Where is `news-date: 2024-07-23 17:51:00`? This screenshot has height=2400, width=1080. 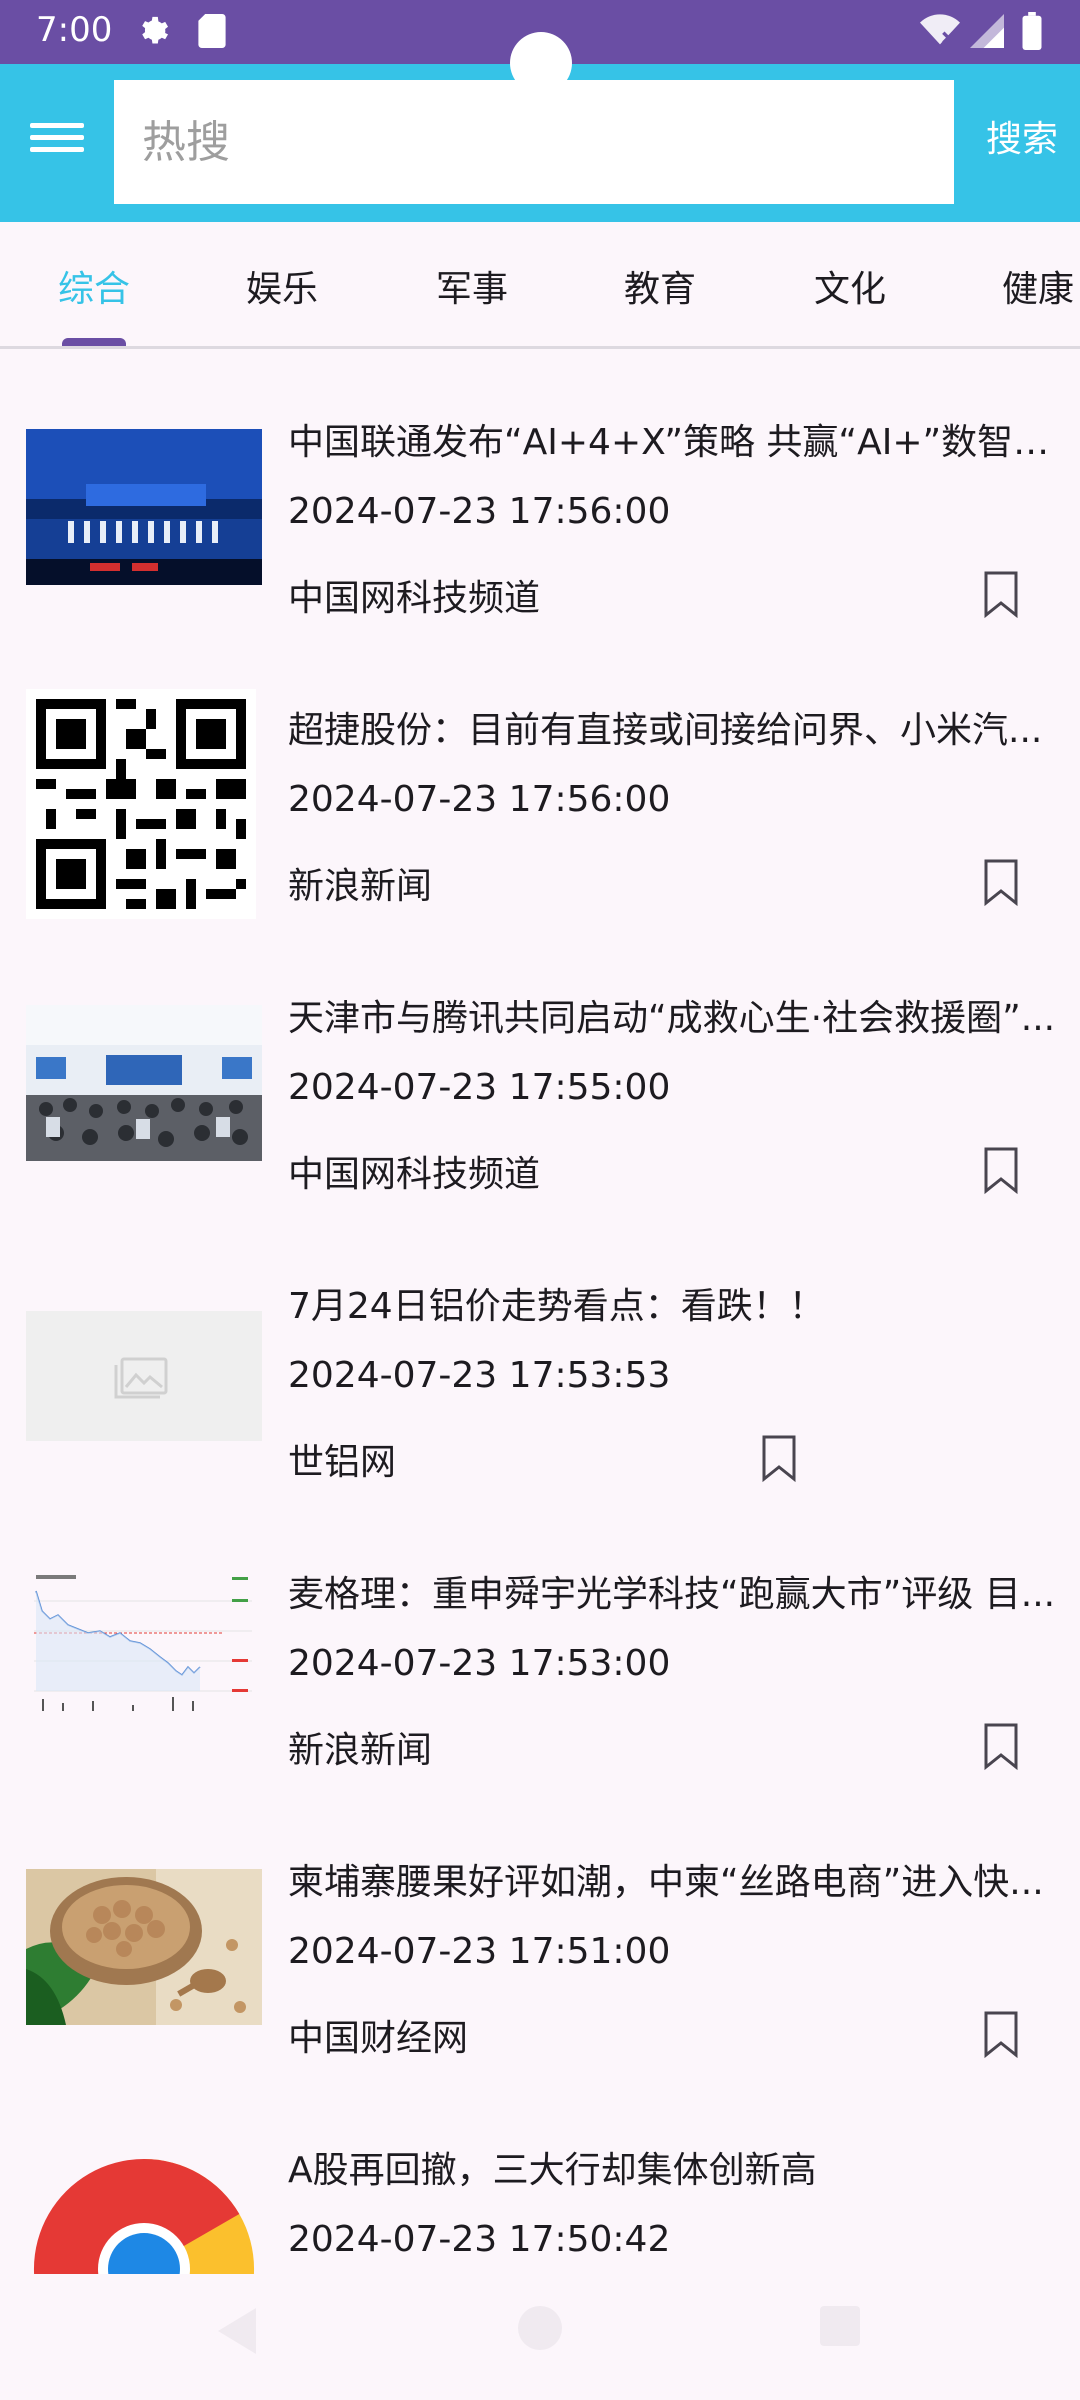 news-date: 2024-07-23 17:51:00 is located at coordinates (479, 1951).